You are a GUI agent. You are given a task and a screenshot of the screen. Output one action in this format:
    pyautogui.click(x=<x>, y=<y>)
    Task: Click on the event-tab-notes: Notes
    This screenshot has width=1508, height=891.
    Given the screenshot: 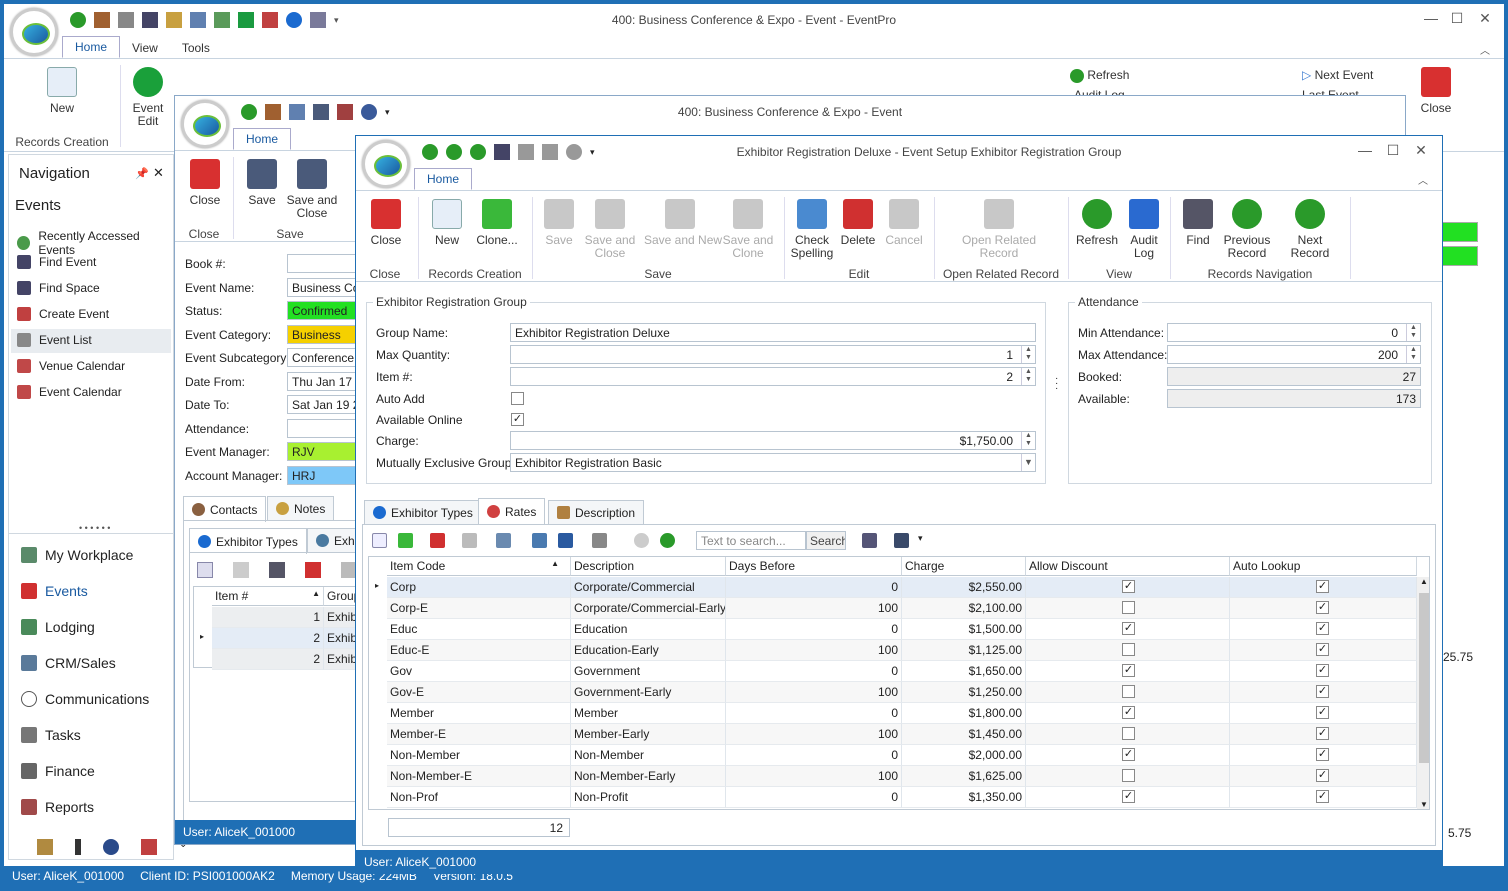 What is the action you would take?
    pyautogui.click(x=301, y=508)
    